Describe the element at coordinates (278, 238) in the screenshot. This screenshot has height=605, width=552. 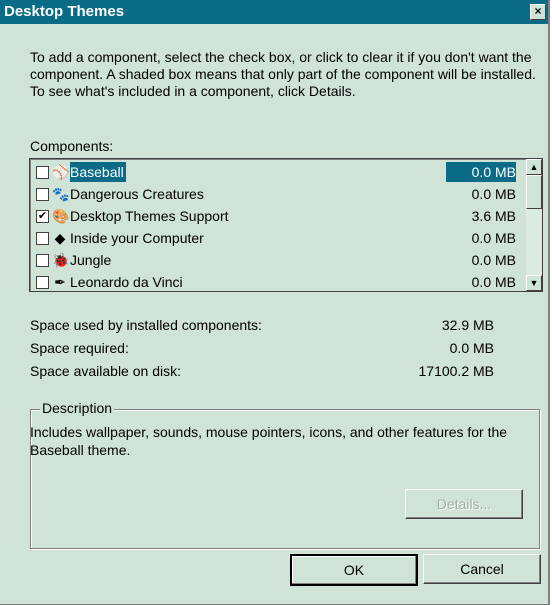
I see `component-row: ◆ Inside your Computer 0.0 MB` at that location.